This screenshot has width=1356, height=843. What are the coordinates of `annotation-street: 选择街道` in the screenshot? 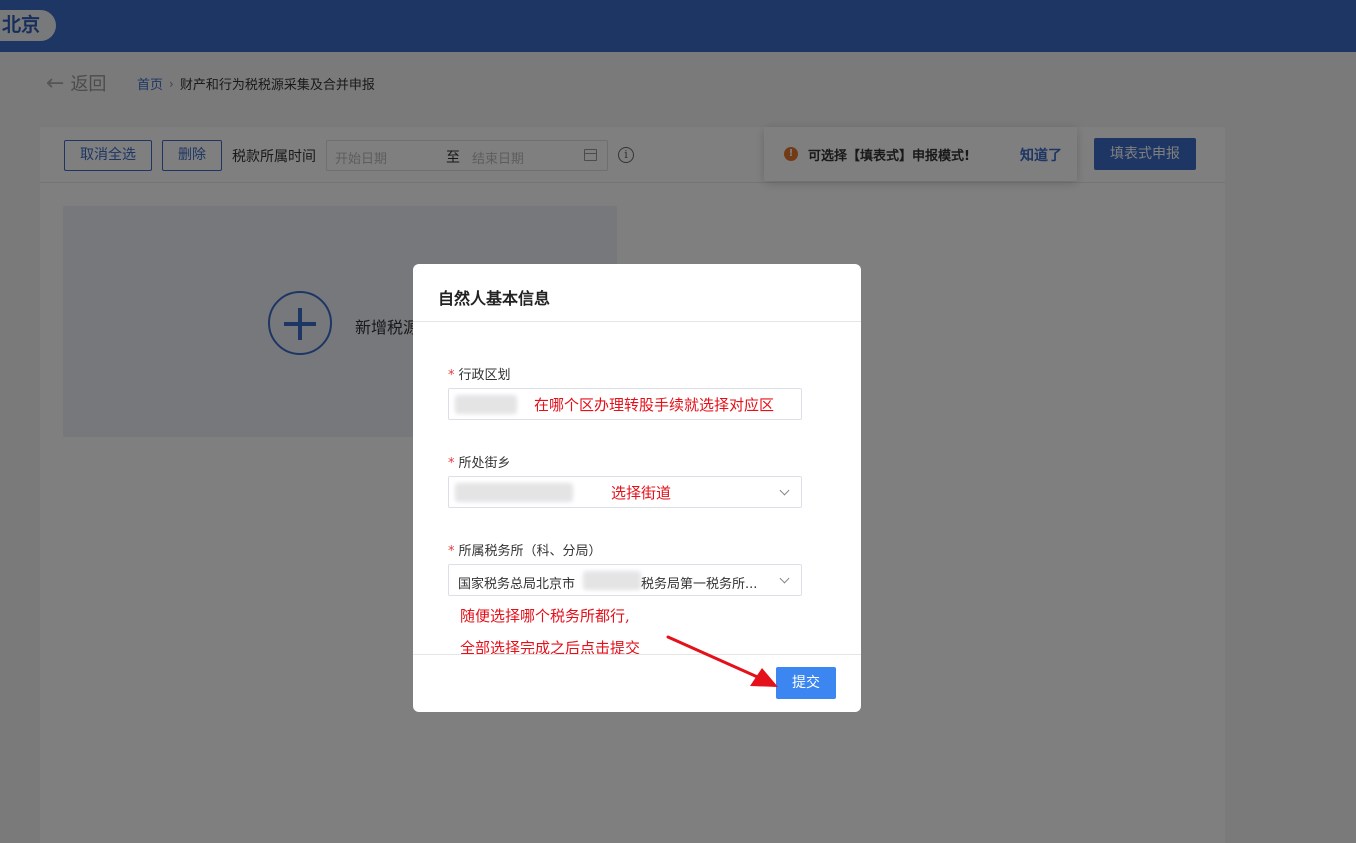 It's located at (641, 493).